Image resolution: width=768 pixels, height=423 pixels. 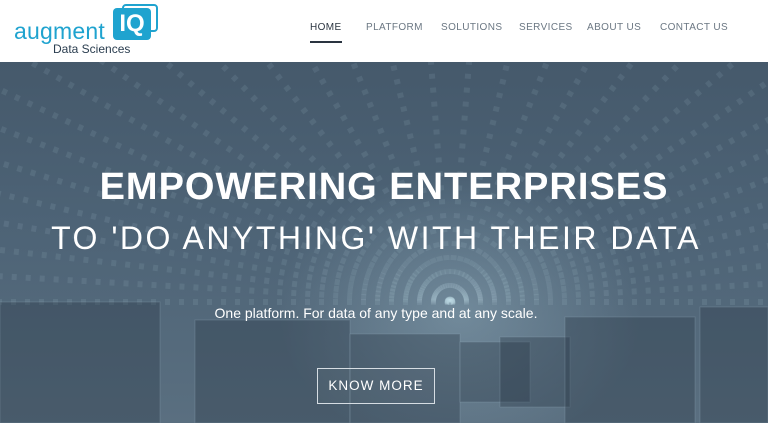 I want to click on nav-solutions: SOLUTIONS, so click(x=471, y=27).